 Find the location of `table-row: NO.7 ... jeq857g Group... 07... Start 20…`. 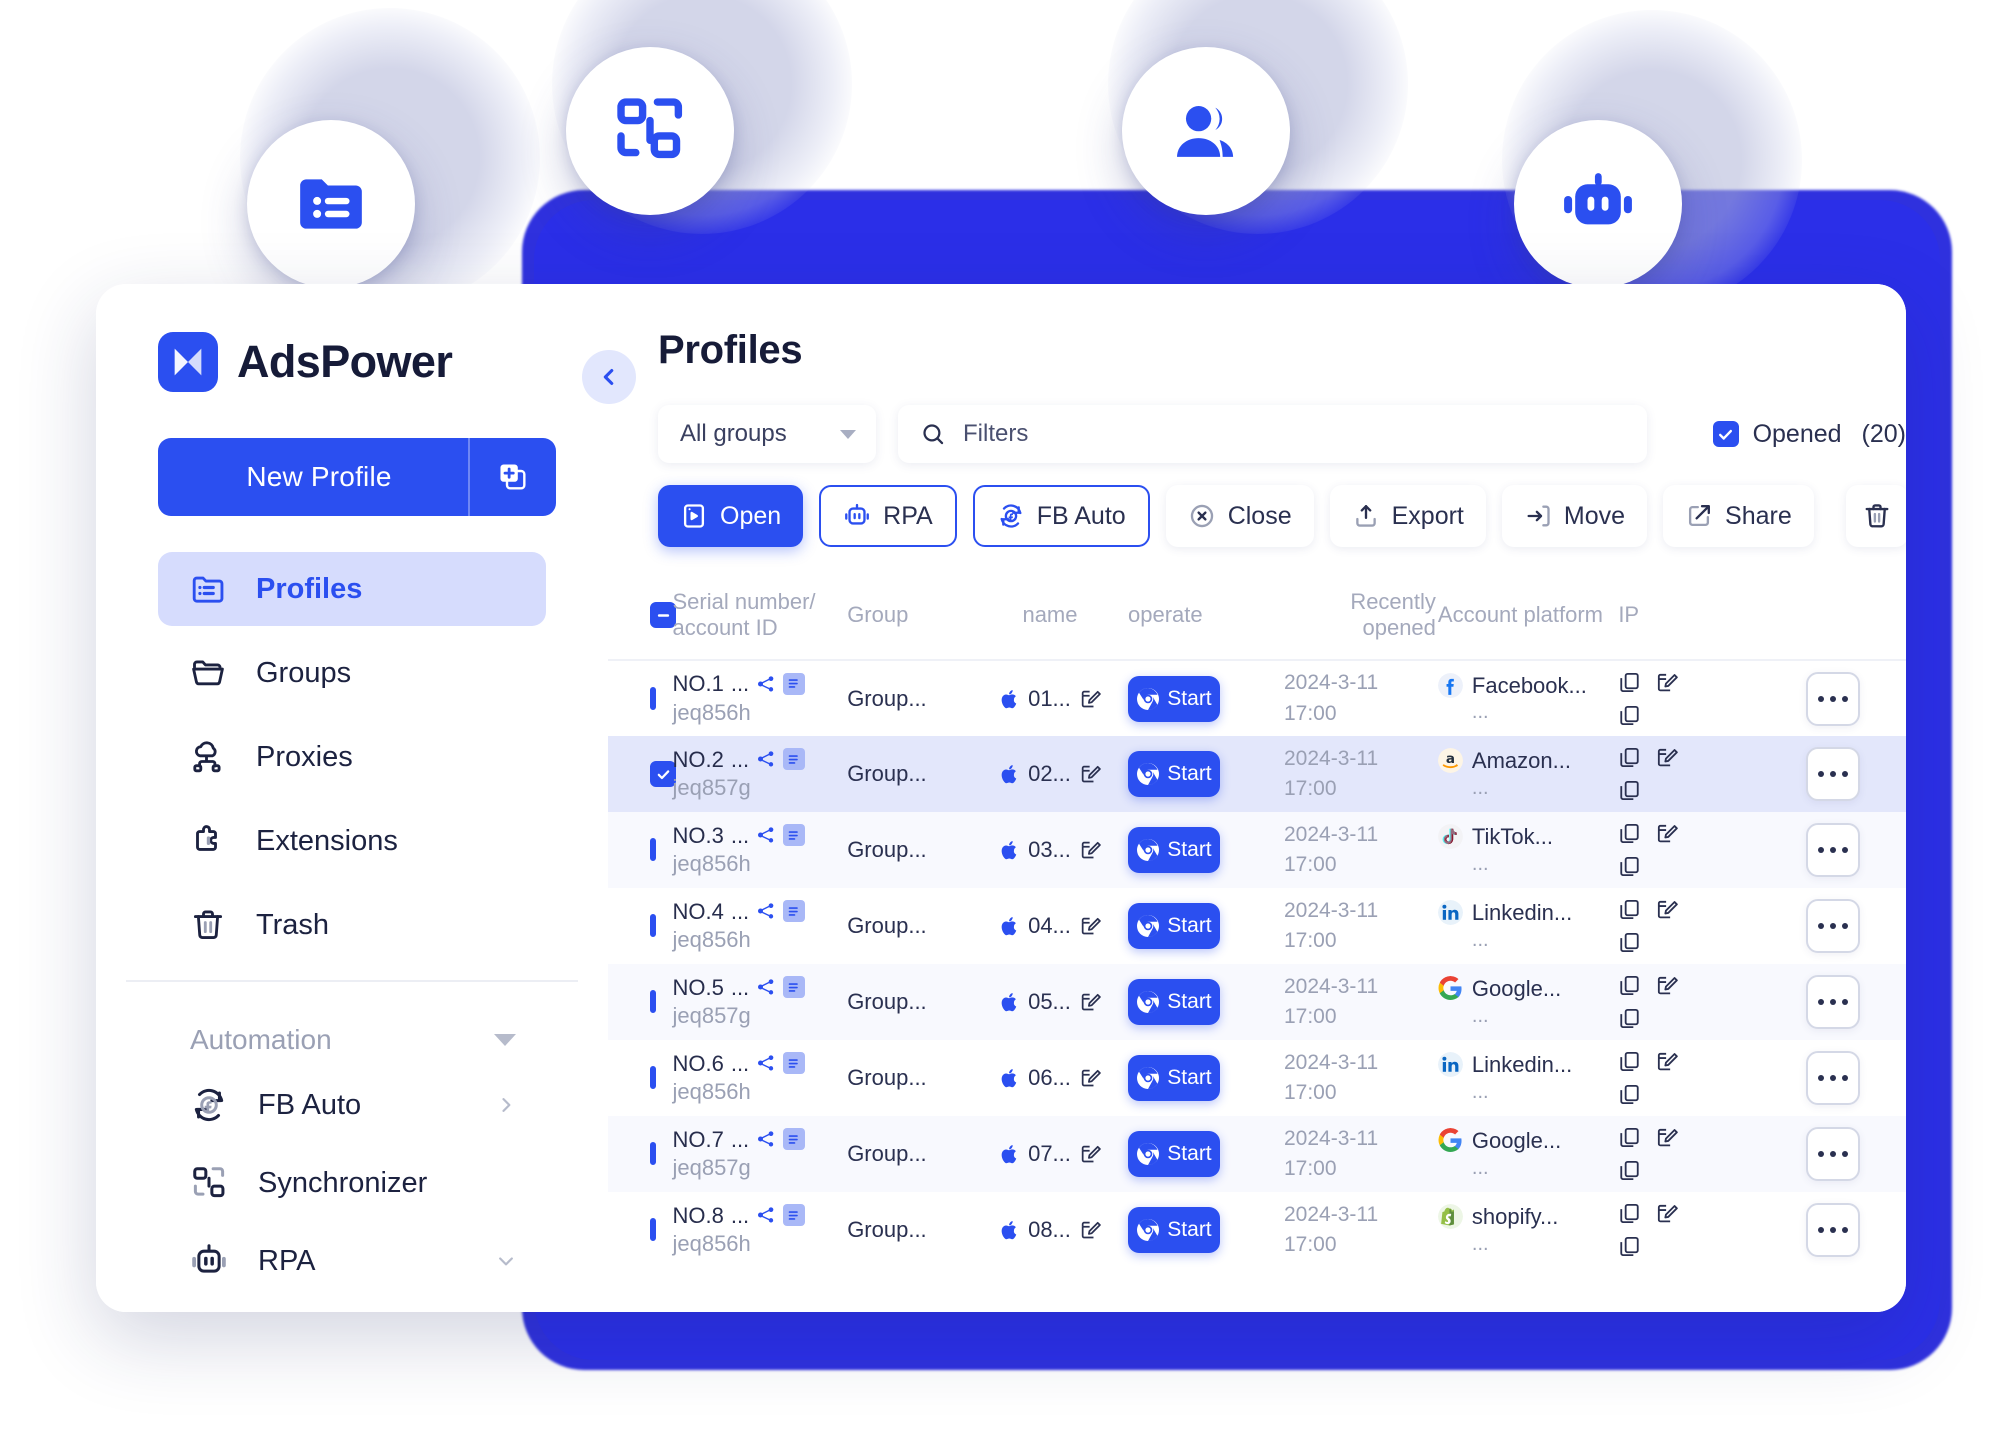

table-row: NO.7 ... jeq857g Group... 07... Start 20… is located at coordinates (1257, 1154).